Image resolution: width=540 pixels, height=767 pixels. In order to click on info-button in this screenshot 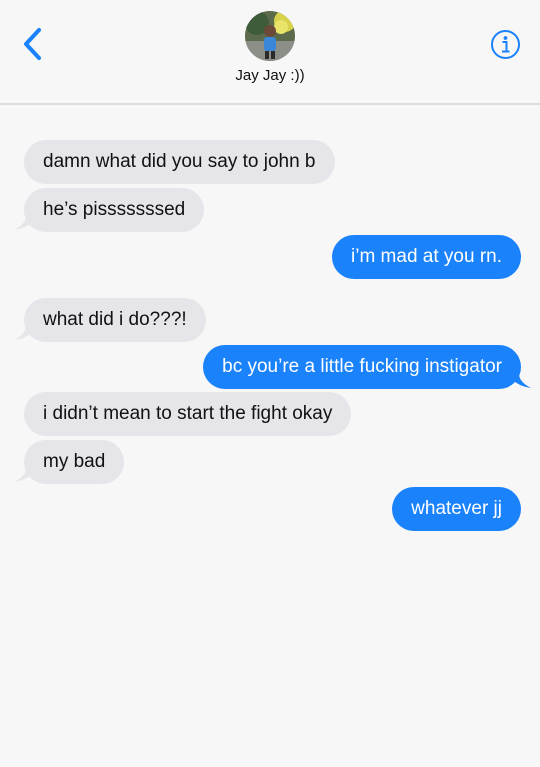, I will do `click(505, 44)`.